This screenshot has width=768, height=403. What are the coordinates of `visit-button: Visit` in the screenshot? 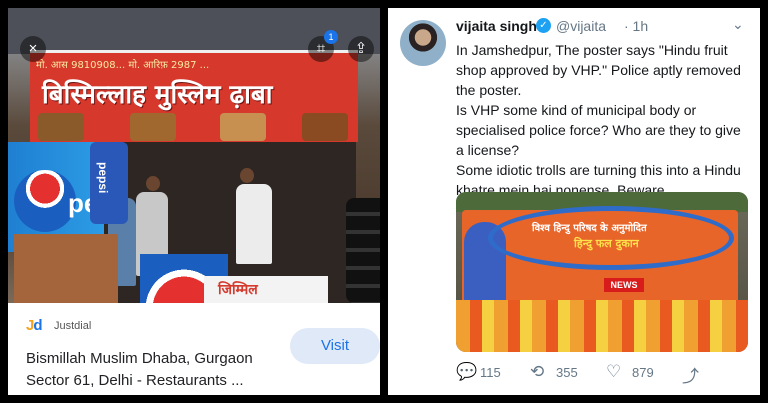 It's located at (335, 346).